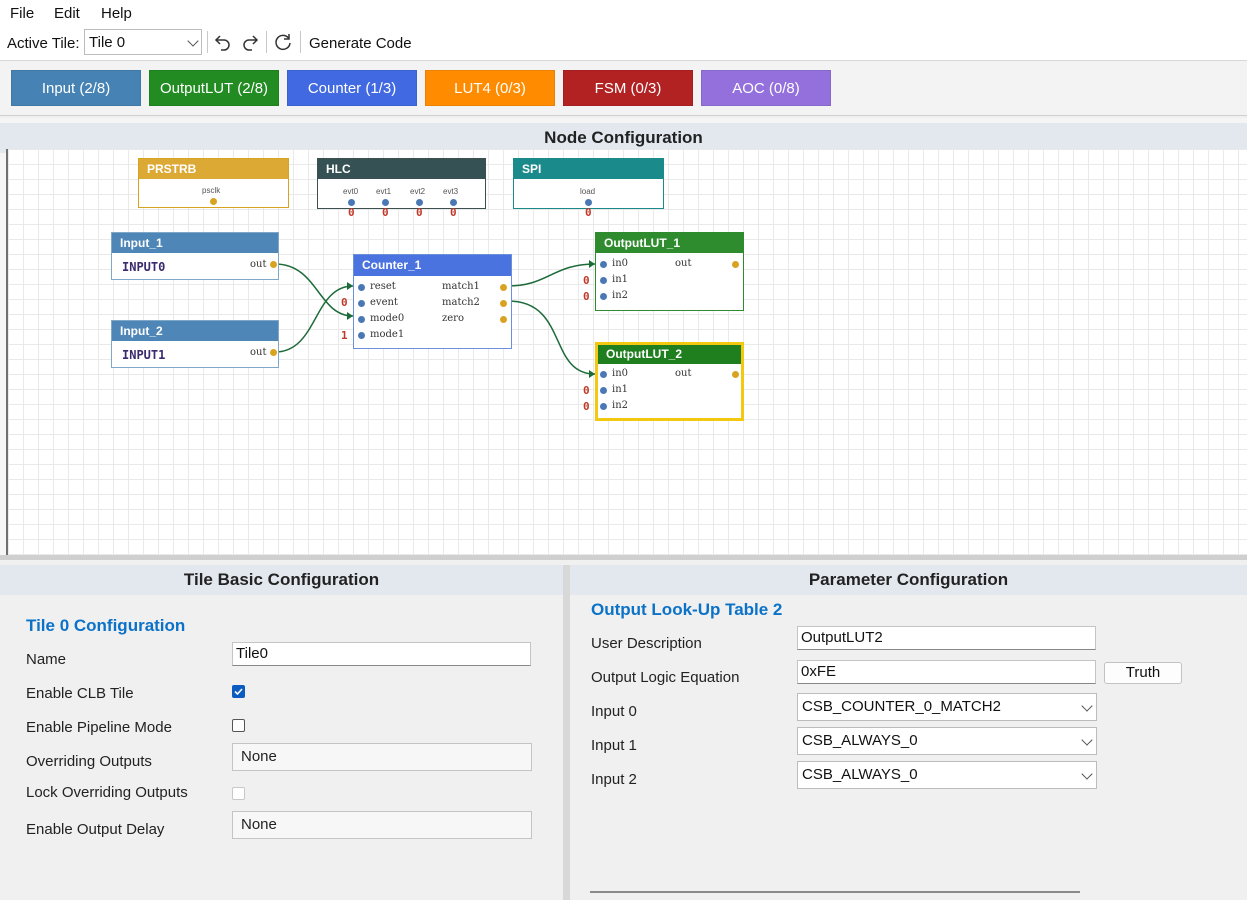 The image size is (1247, 900). I want to click on port-match2, so click(503, 303).